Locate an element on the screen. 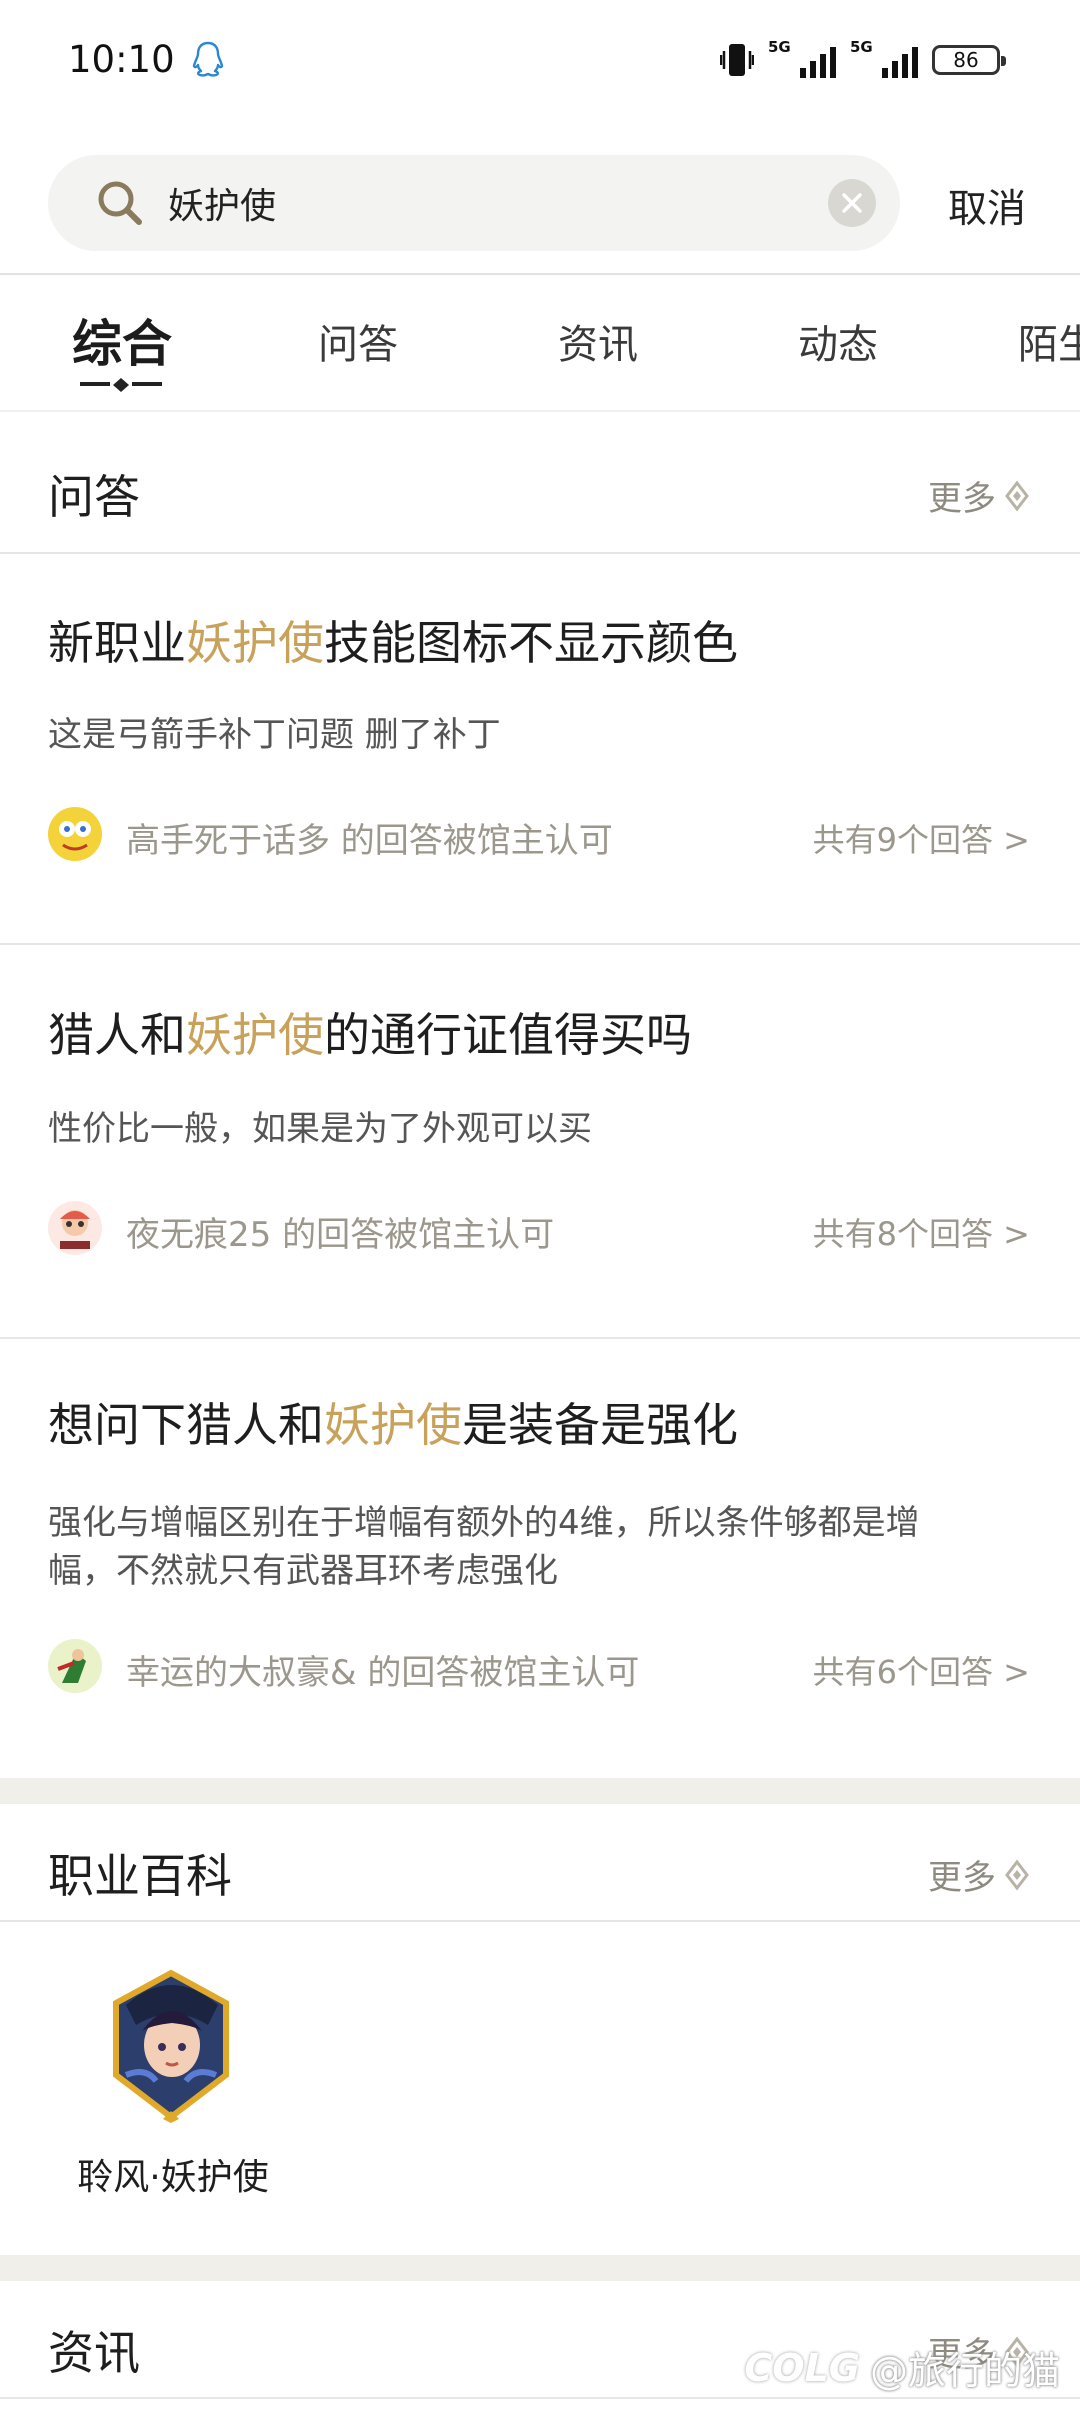 This screenshot has width=1080, height=2412. clear-search-button is located at coordinates (852, 203).